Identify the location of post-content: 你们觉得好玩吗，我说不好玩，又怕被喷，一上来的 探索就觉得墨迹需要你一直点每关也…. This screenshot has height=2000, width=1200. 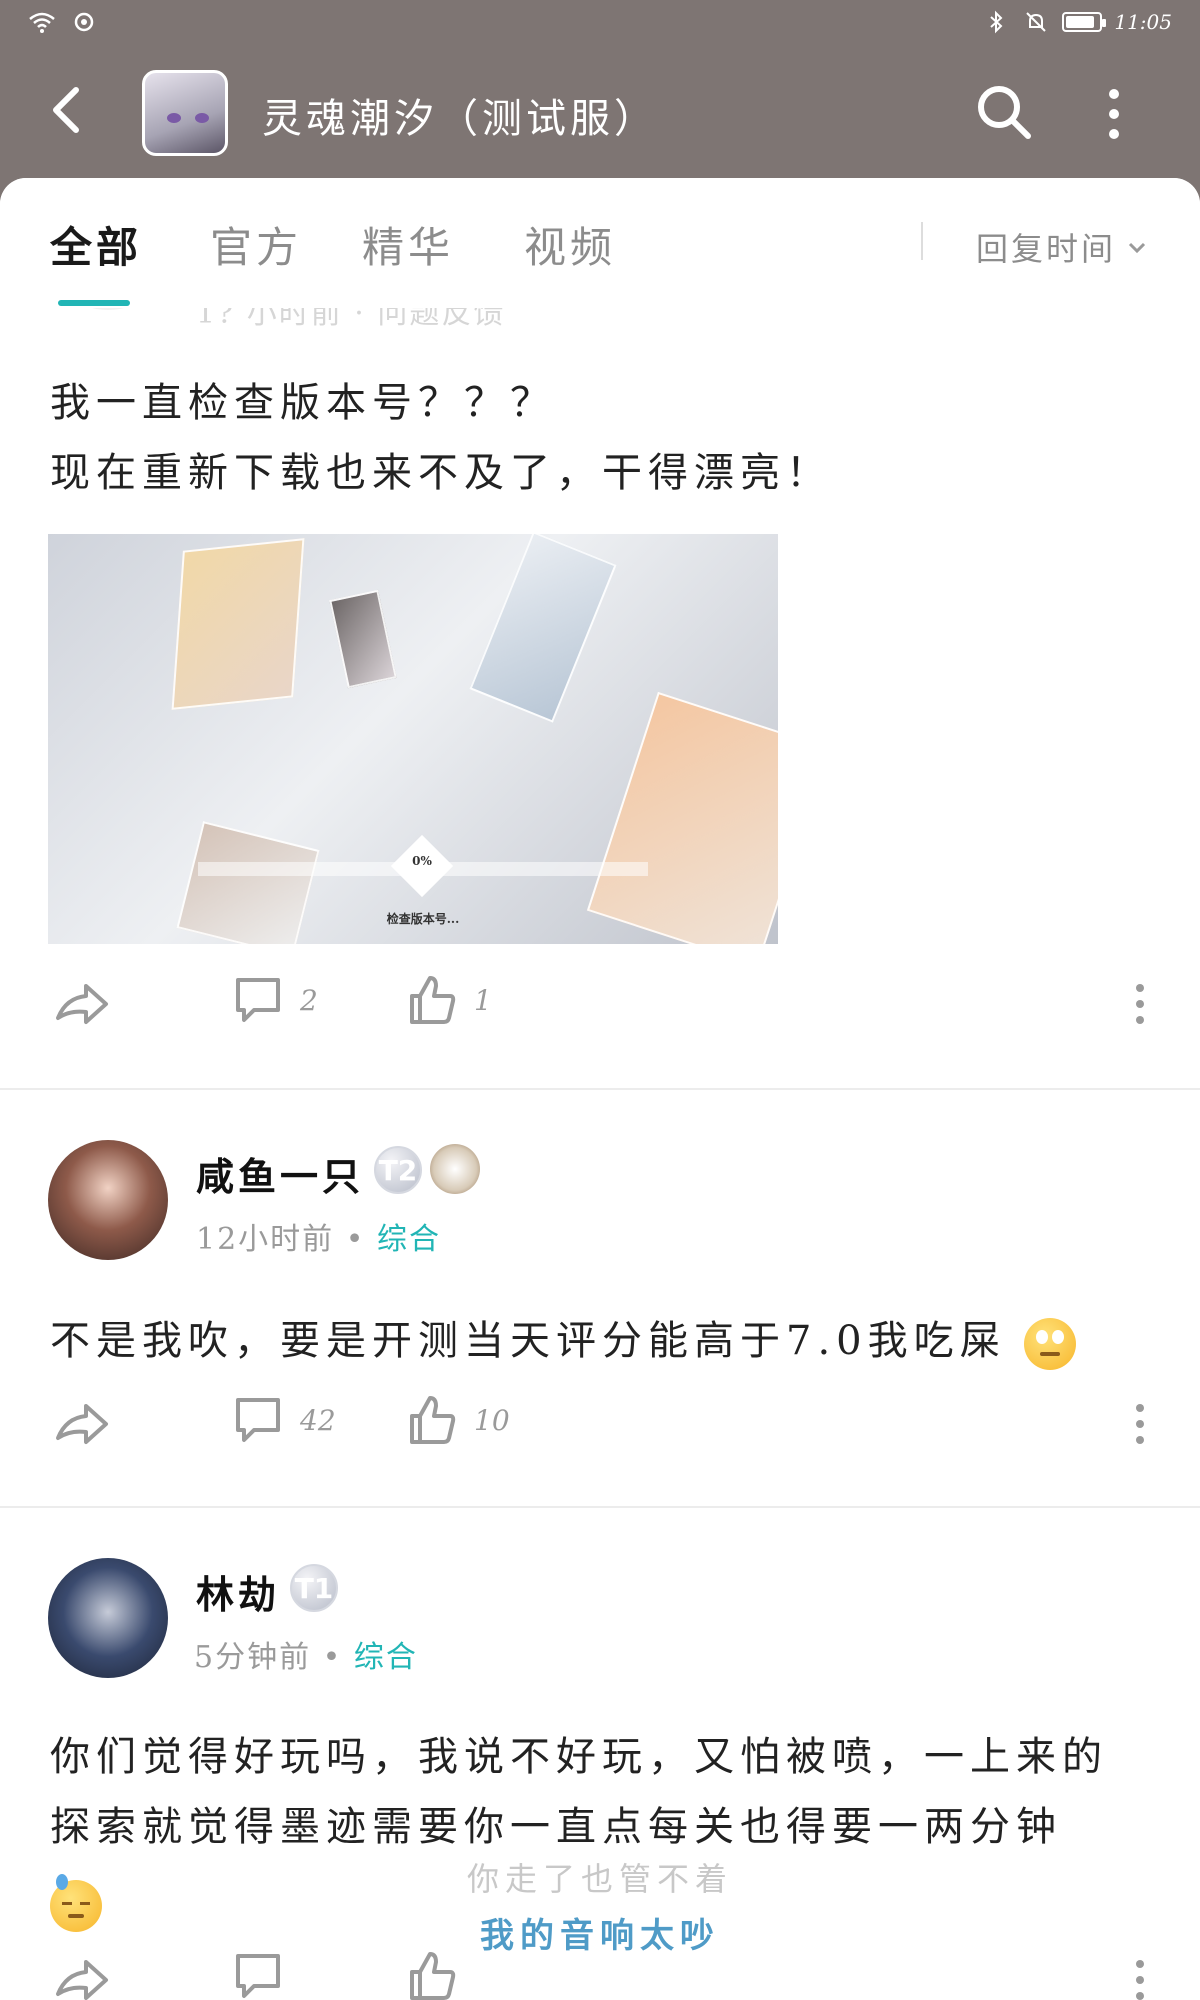
(605, 1830).